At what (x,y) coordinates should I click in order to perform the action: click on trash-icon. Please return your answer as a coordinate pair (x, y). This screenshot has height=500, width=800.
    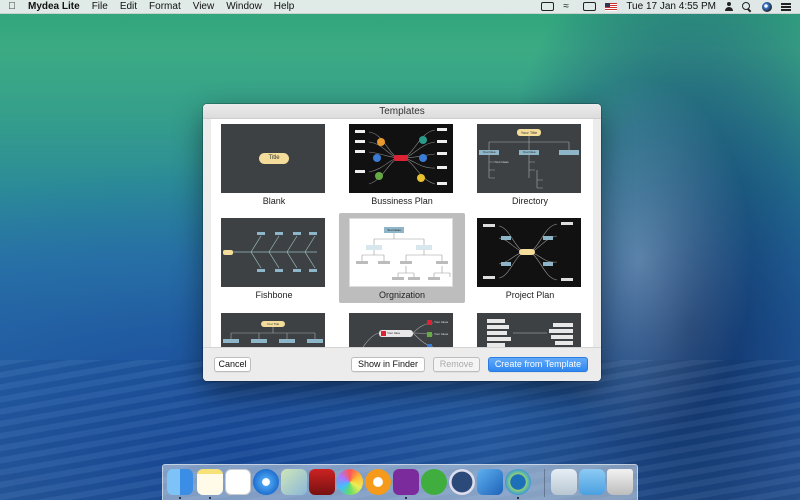
    Looking at the image, I should click on (620, 482).